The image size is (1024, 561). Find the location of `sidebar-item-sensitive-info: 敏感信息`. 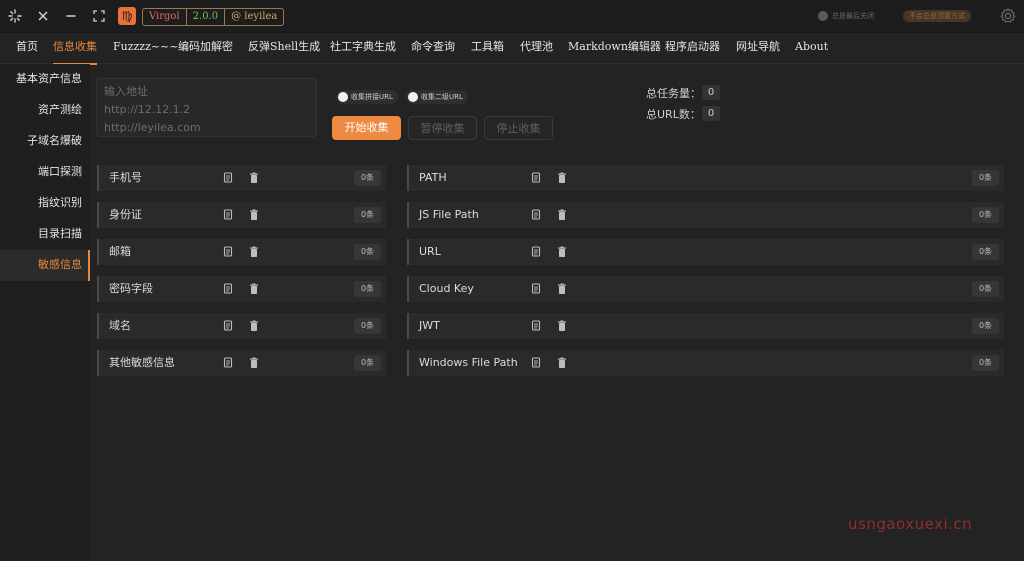

sidebar-item-sensitive-info: 敏感信息 is located at coordinates (60, 265).